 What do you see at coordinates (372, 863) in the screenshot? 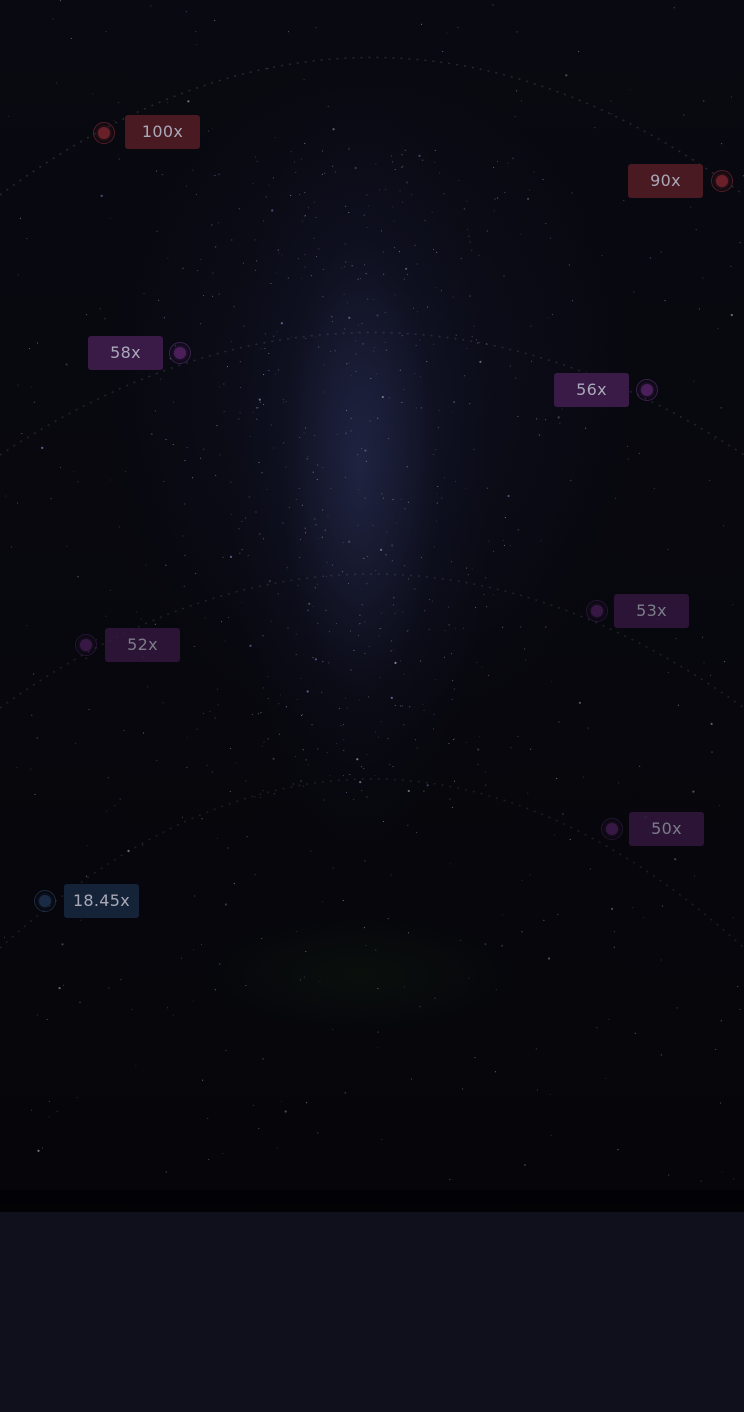
I see `orbit-path-inner` at bounding box center [372, 863].